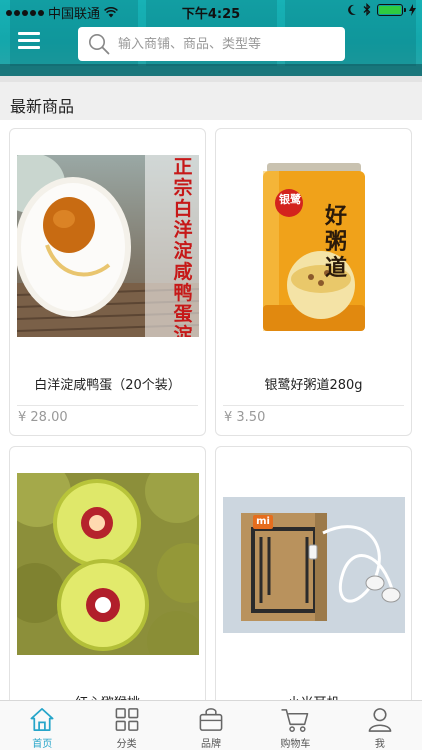  What do you see at coordinates (43, 417) in the screenshot?
I see `product-price: ¥ 28.00` at bounding box center [43, 417].